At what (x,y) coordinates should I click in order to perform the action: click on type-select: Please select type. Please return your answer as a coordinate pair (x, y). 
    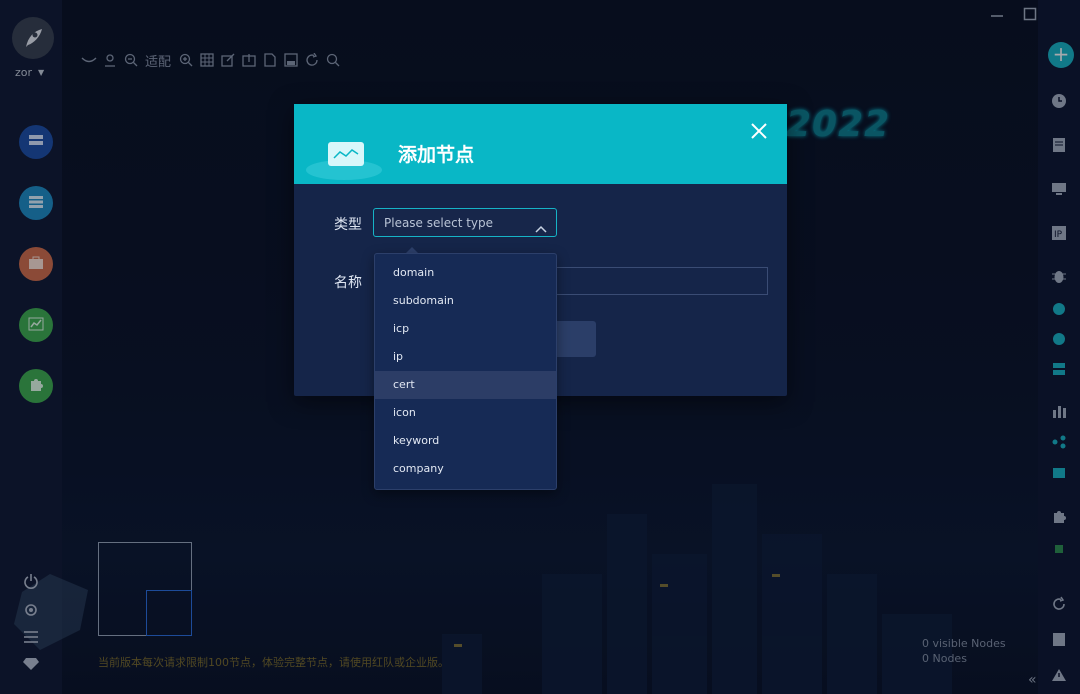
    Looking at the image, I should click on (465, 222).